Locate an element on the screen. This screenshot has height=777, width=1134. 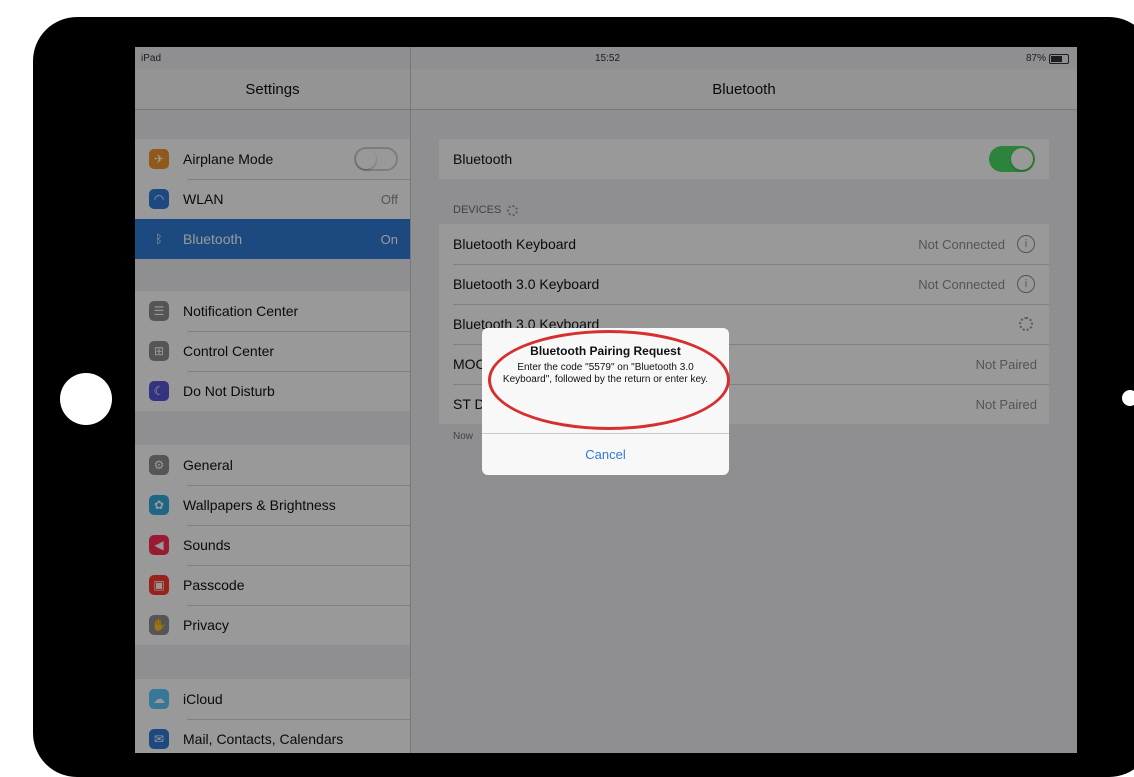
highlight-annotation is located at coordinates (609, 380).